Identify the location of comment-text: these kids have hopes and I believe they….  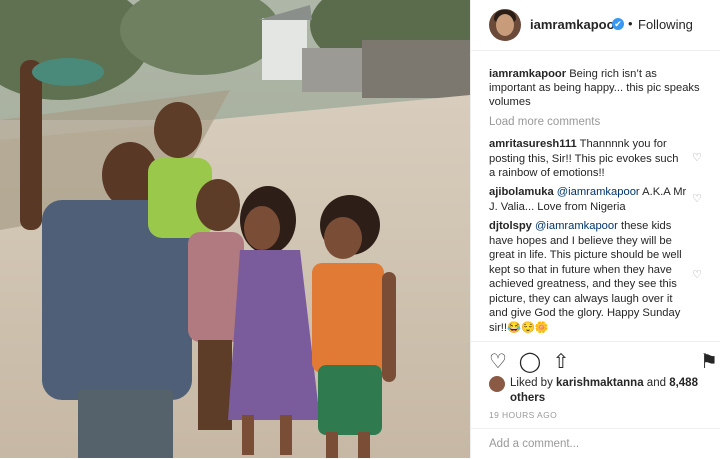
(585, 277).